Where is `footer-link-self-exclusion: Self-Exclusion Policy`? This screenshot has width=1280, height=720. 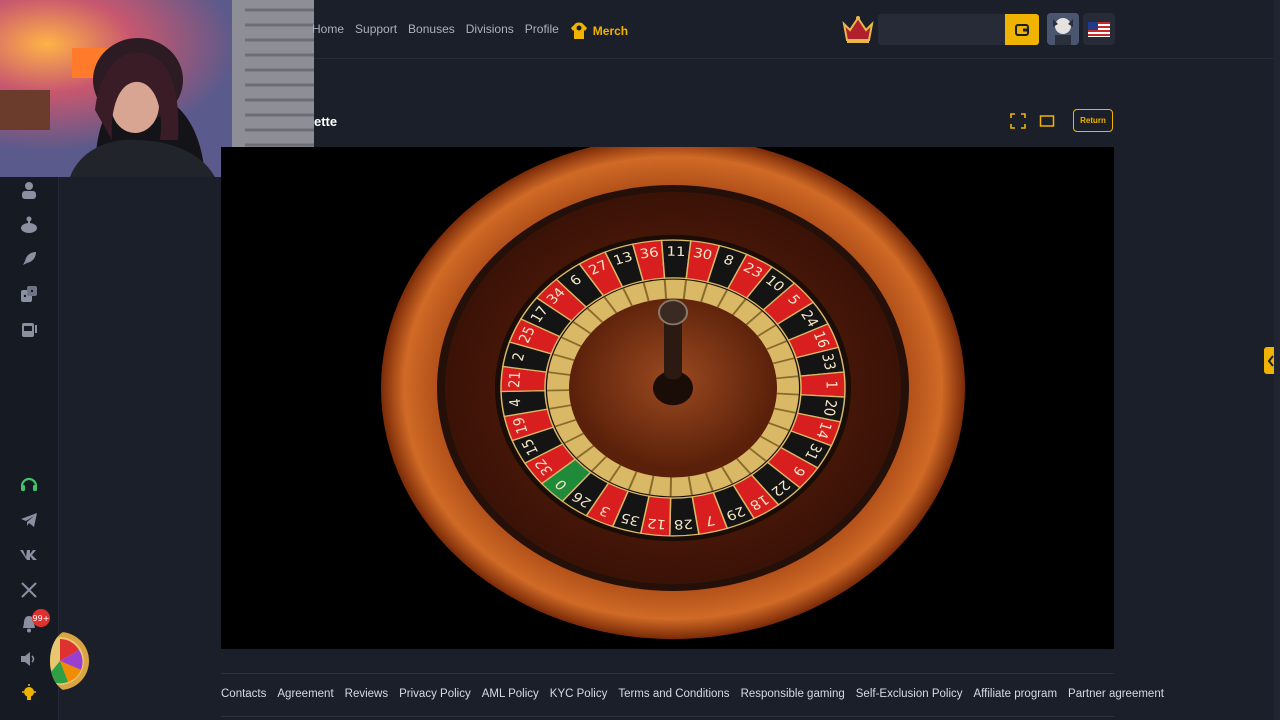 footer-link-self-exclusion: Self-Exclusion Policy is located at coordinates (909, 694).